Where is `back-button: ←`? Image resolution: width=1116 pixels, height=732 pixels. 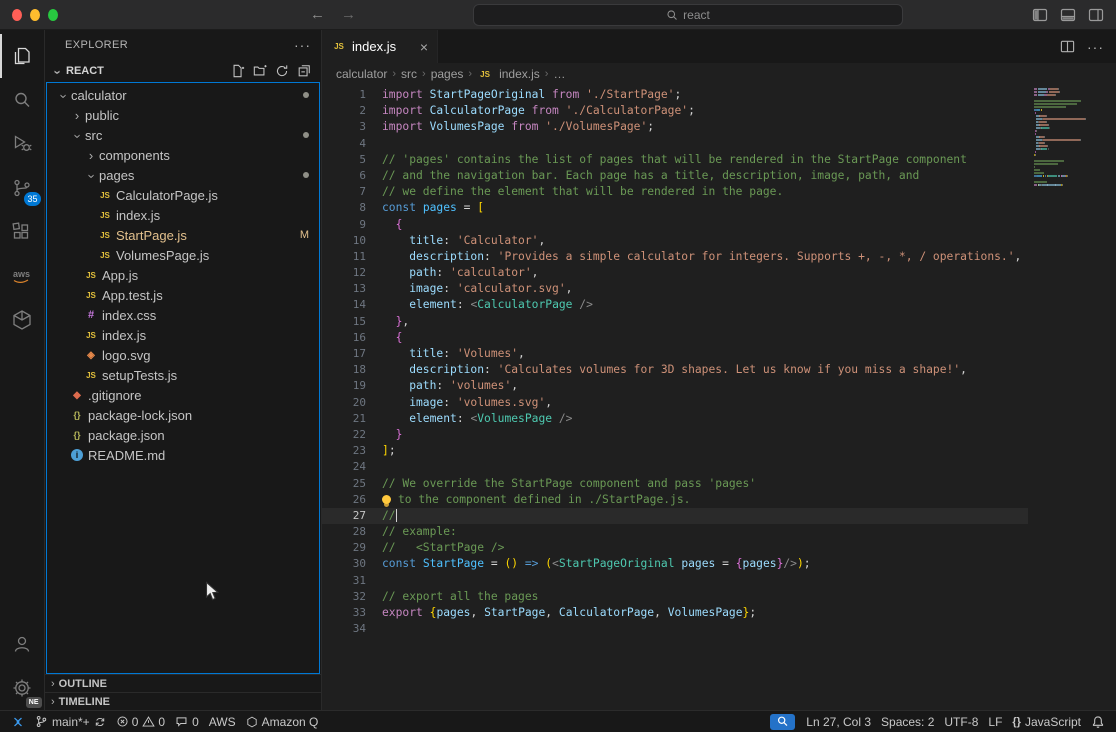
back-button: ← is located at coordinates (317, 14).